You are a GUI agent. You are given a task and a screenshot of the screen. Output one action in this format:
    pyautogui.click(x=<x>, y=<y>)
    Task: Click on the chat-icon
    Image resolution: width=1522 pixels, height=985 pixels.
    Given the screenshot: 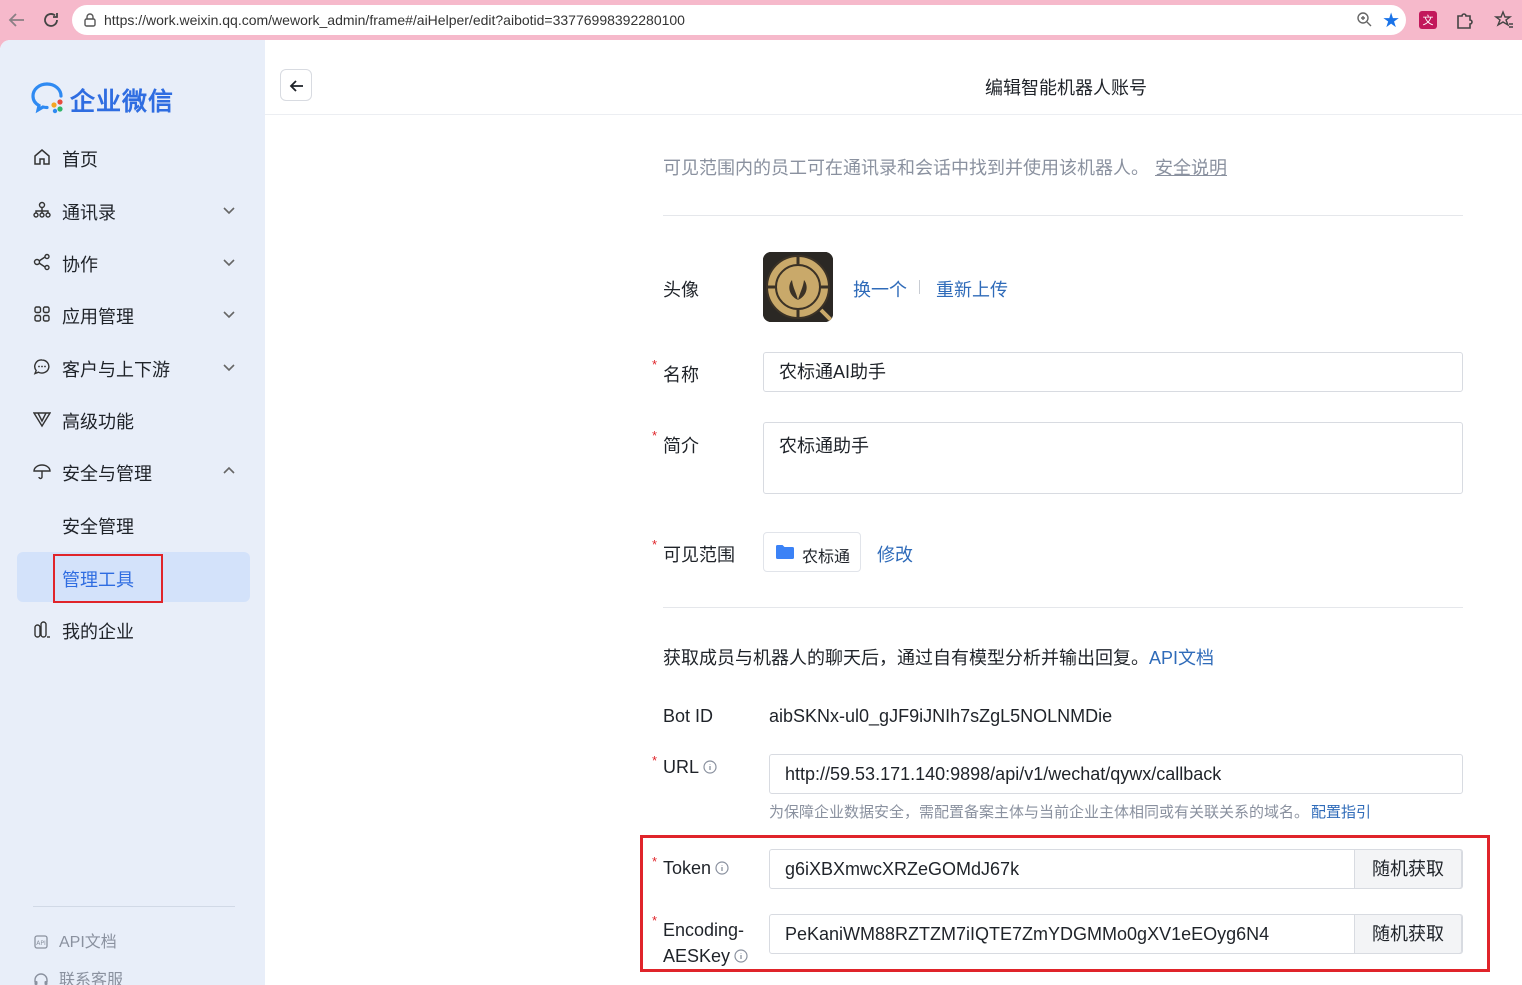 What is the action you would take?
    pyautogui.click(x=41, y=367)
    